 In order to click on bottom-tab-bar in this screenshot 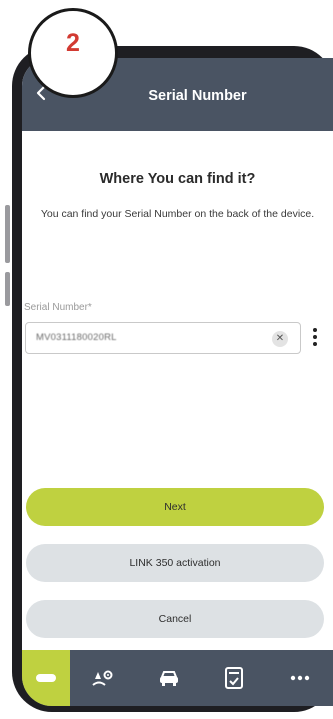, I will do `click(177, 678)`.